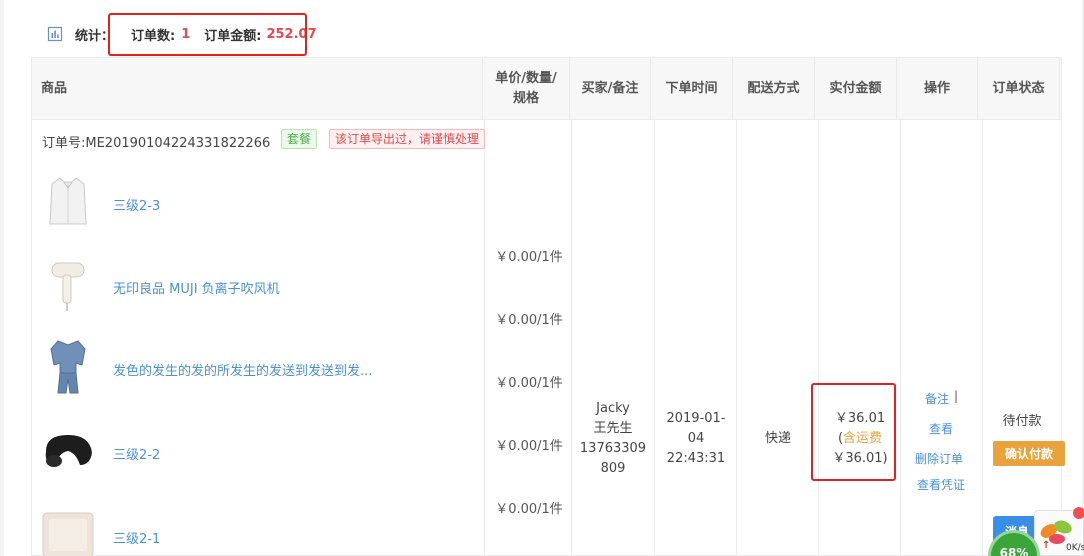 This screenshot has width=1084, height=556. Describe the element at coordinates (55, 34) in the screenshot. I see `bar-chart-icon` at that location.